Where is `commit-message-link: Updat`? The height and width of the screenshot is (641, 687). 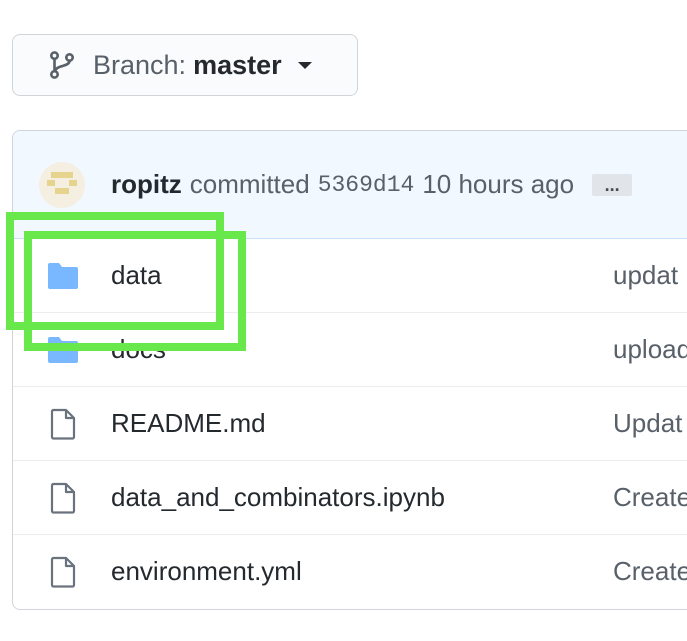 commit-message-link: Updat is located at coordinates (647, 423).